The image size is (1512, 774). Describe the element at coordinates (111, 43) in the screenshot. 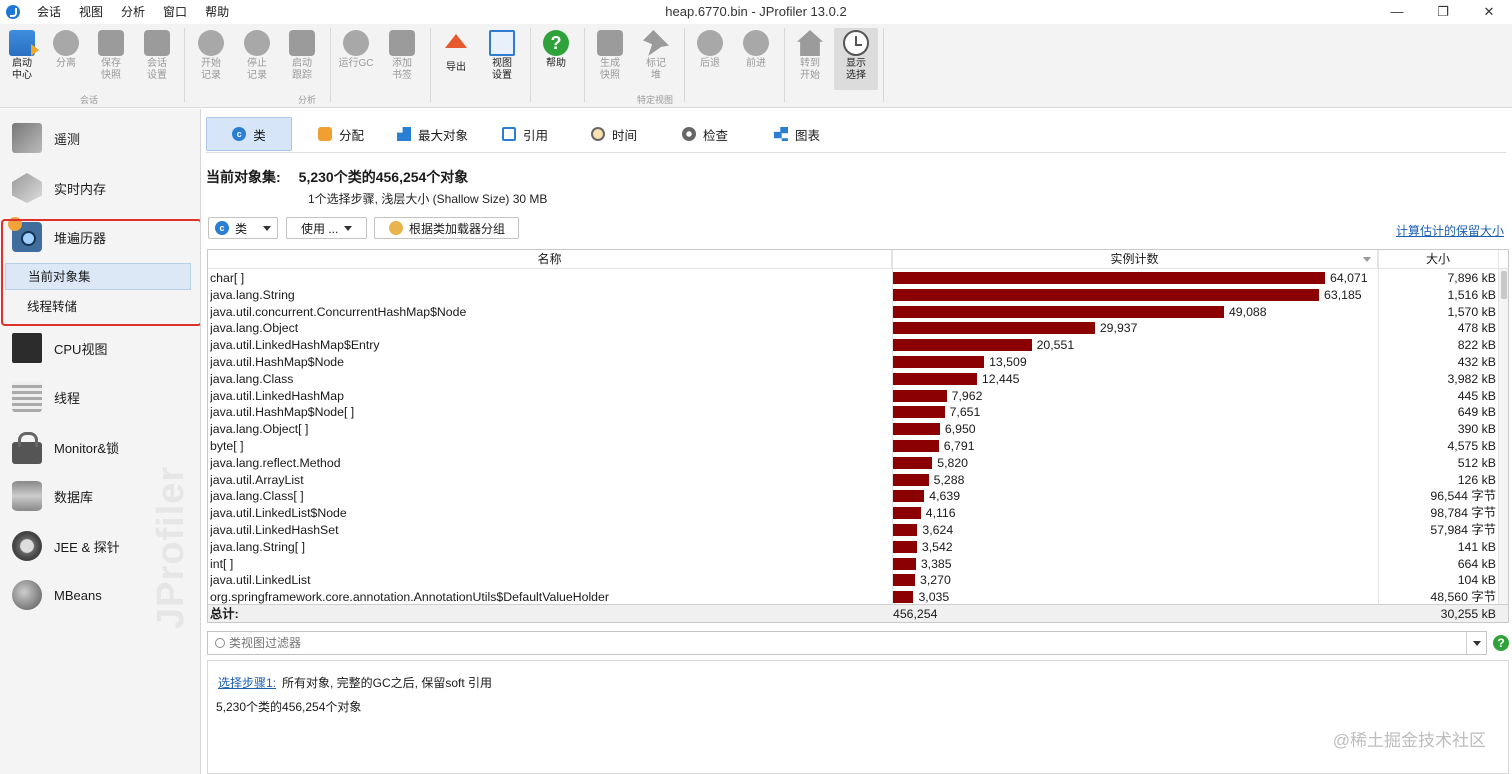

I see `save-icon` at that location.